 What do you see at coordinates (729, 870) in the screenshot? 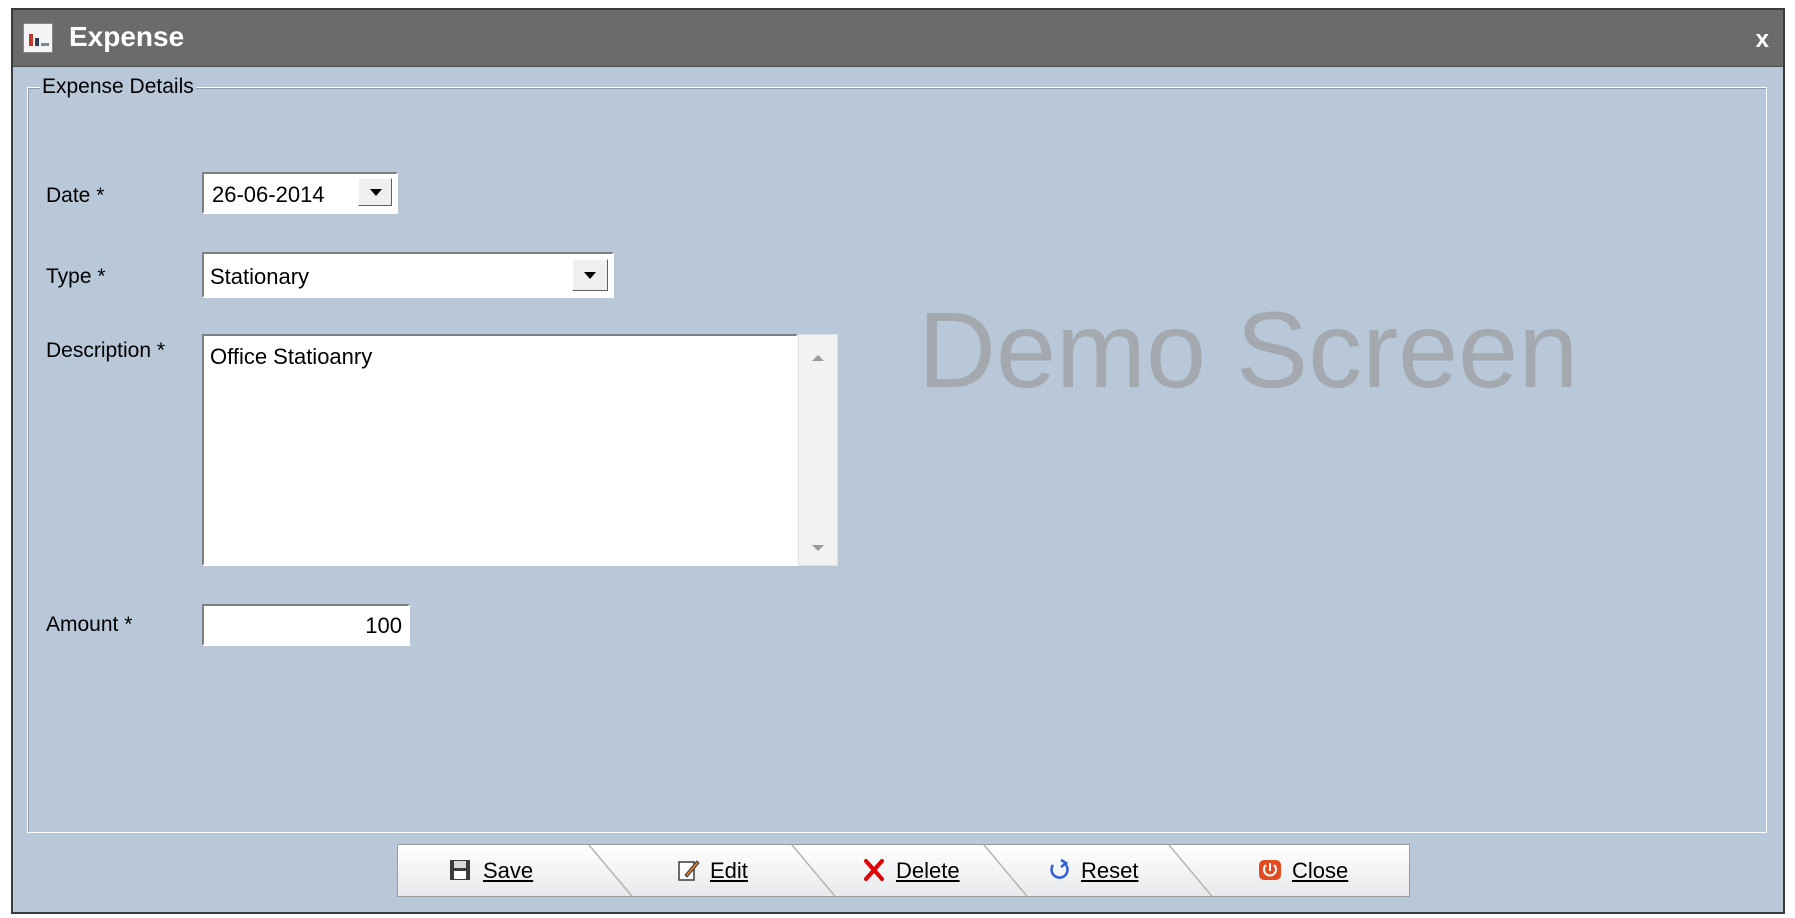
I see `edit-label: Edit` at bounding box center [729, 870].